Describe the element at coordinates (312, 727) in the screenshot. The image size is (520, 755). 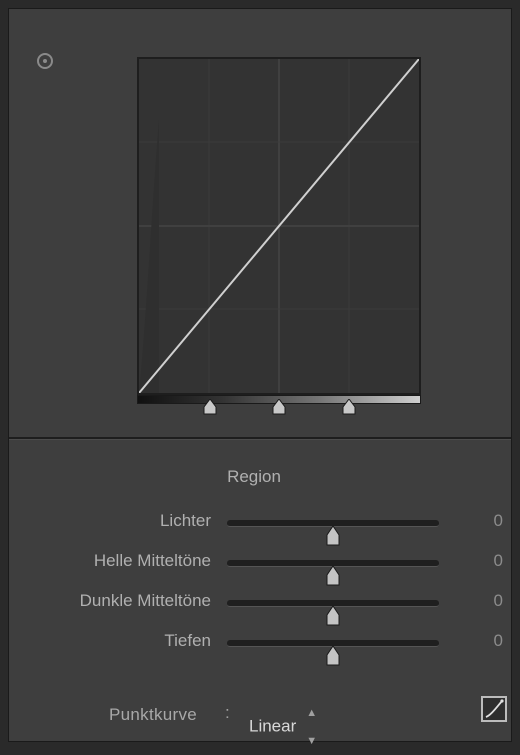
I see `up-down-arrows-icon: ▲ ▼` at that location.